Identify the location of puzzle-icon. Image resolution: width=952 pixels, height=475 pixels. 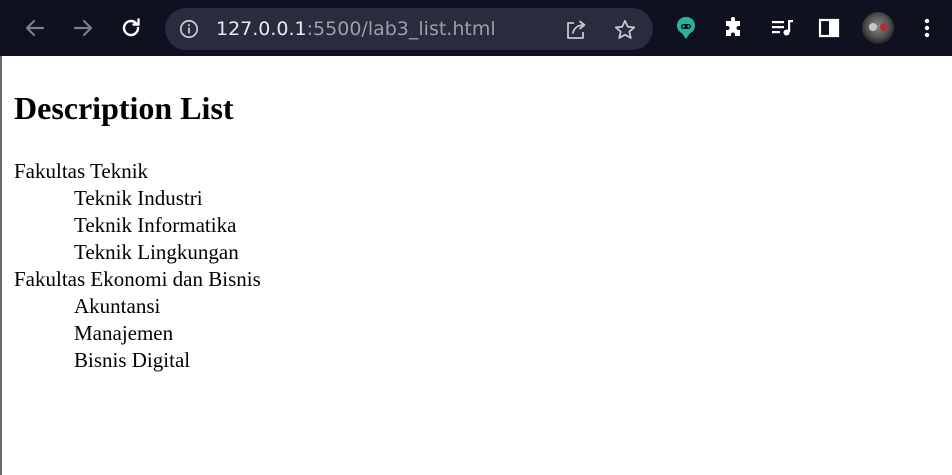
(733, 26).